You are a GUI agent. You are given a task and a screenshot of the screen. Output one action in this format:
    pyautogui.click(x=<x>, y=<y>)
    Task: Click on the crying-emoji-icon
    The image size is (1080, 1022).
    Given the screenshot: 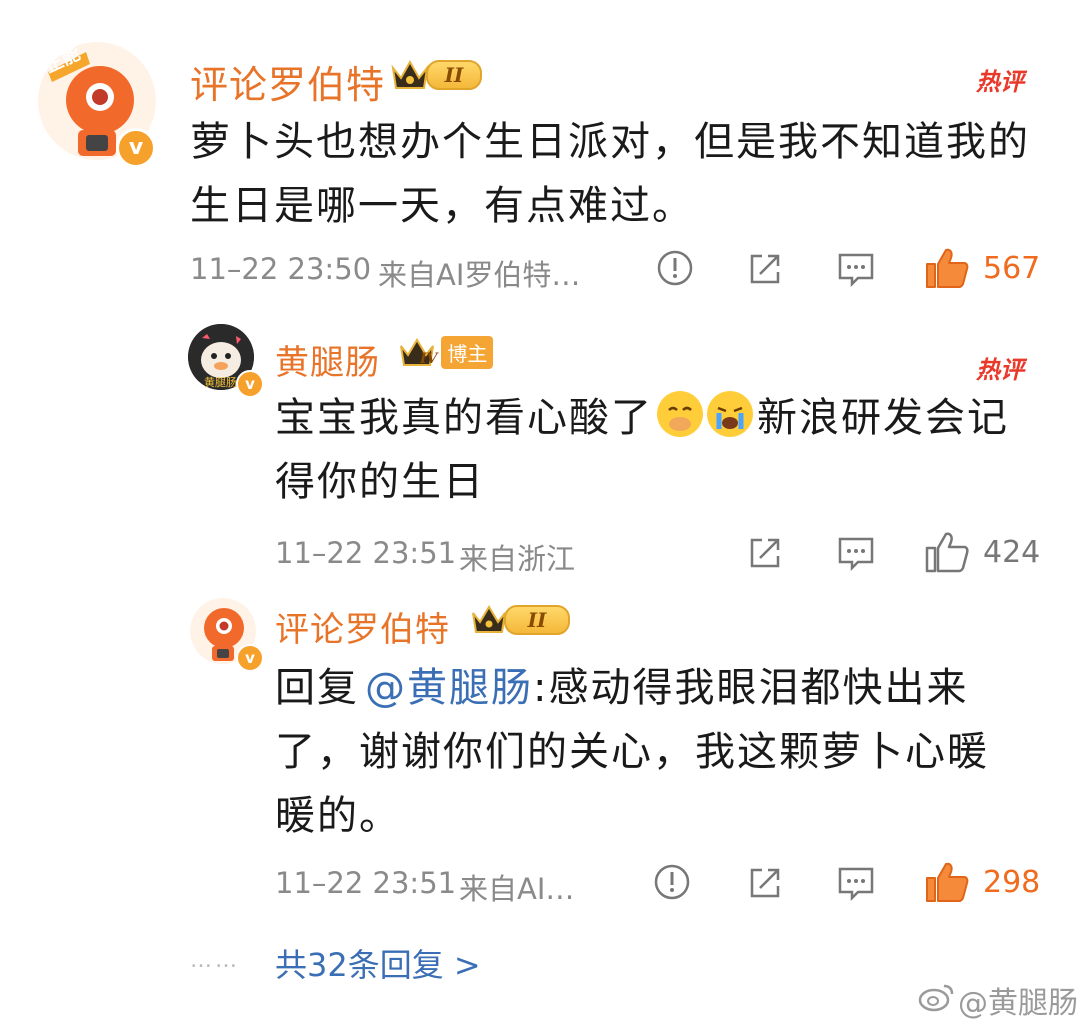 What is the action you would take?
    pyautogui.click(x=730, y=414)
    